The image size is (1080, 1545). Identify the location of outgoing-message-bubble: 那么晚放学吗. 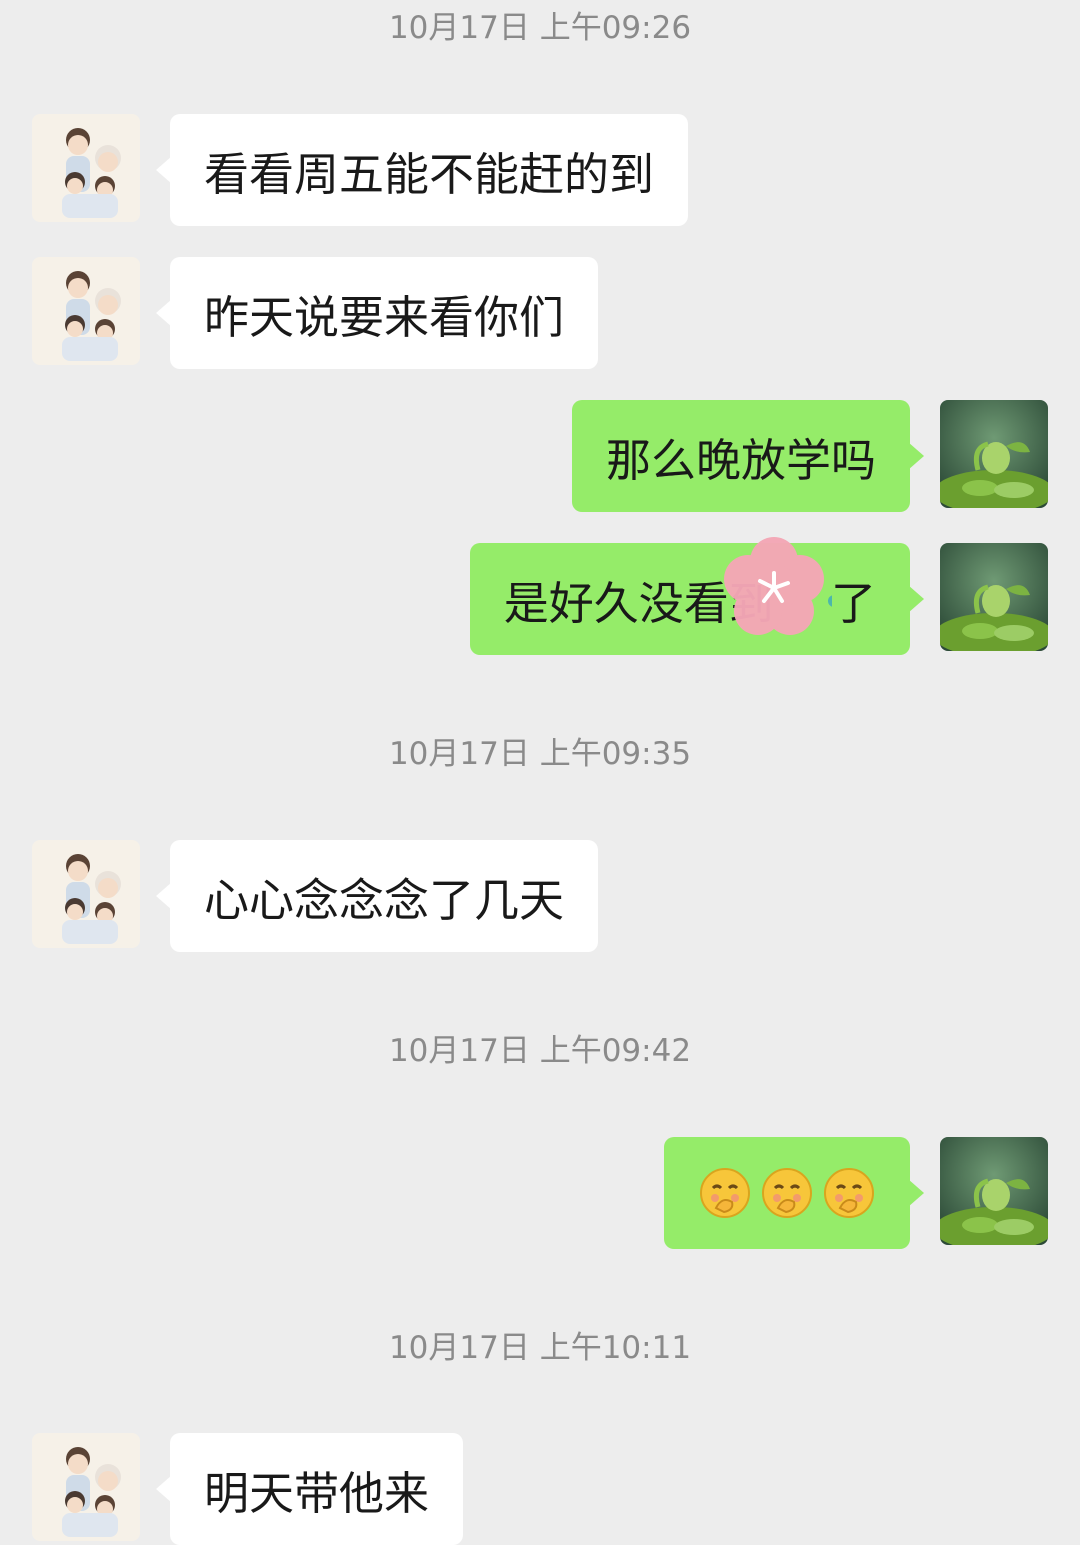
(748, 456).